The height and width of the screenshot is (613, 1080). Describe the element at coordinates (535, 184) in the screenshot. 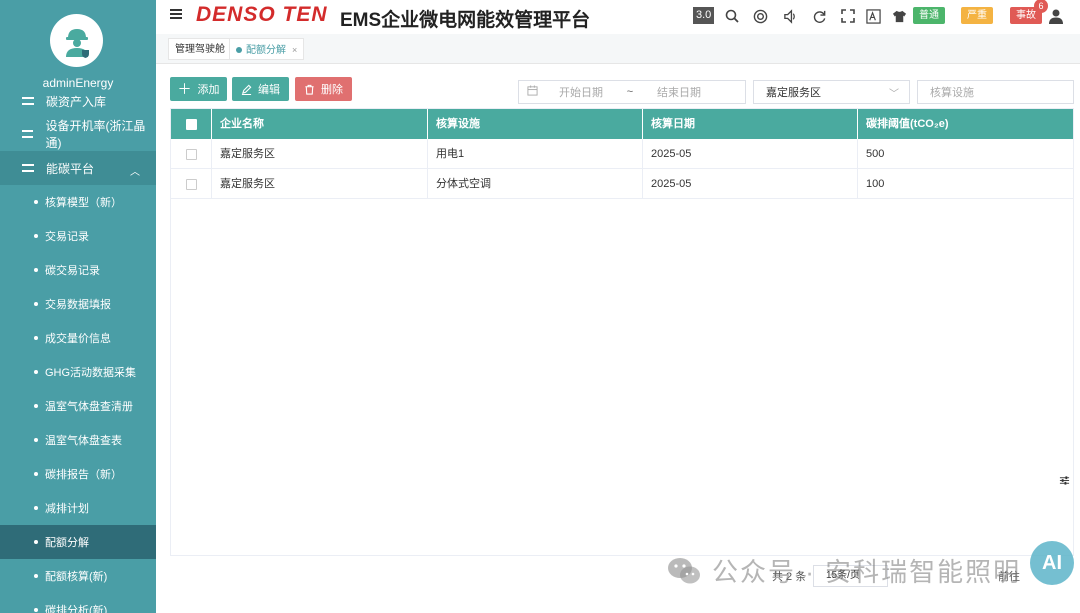

I see `cell-facility: 分体式空调` at that location.